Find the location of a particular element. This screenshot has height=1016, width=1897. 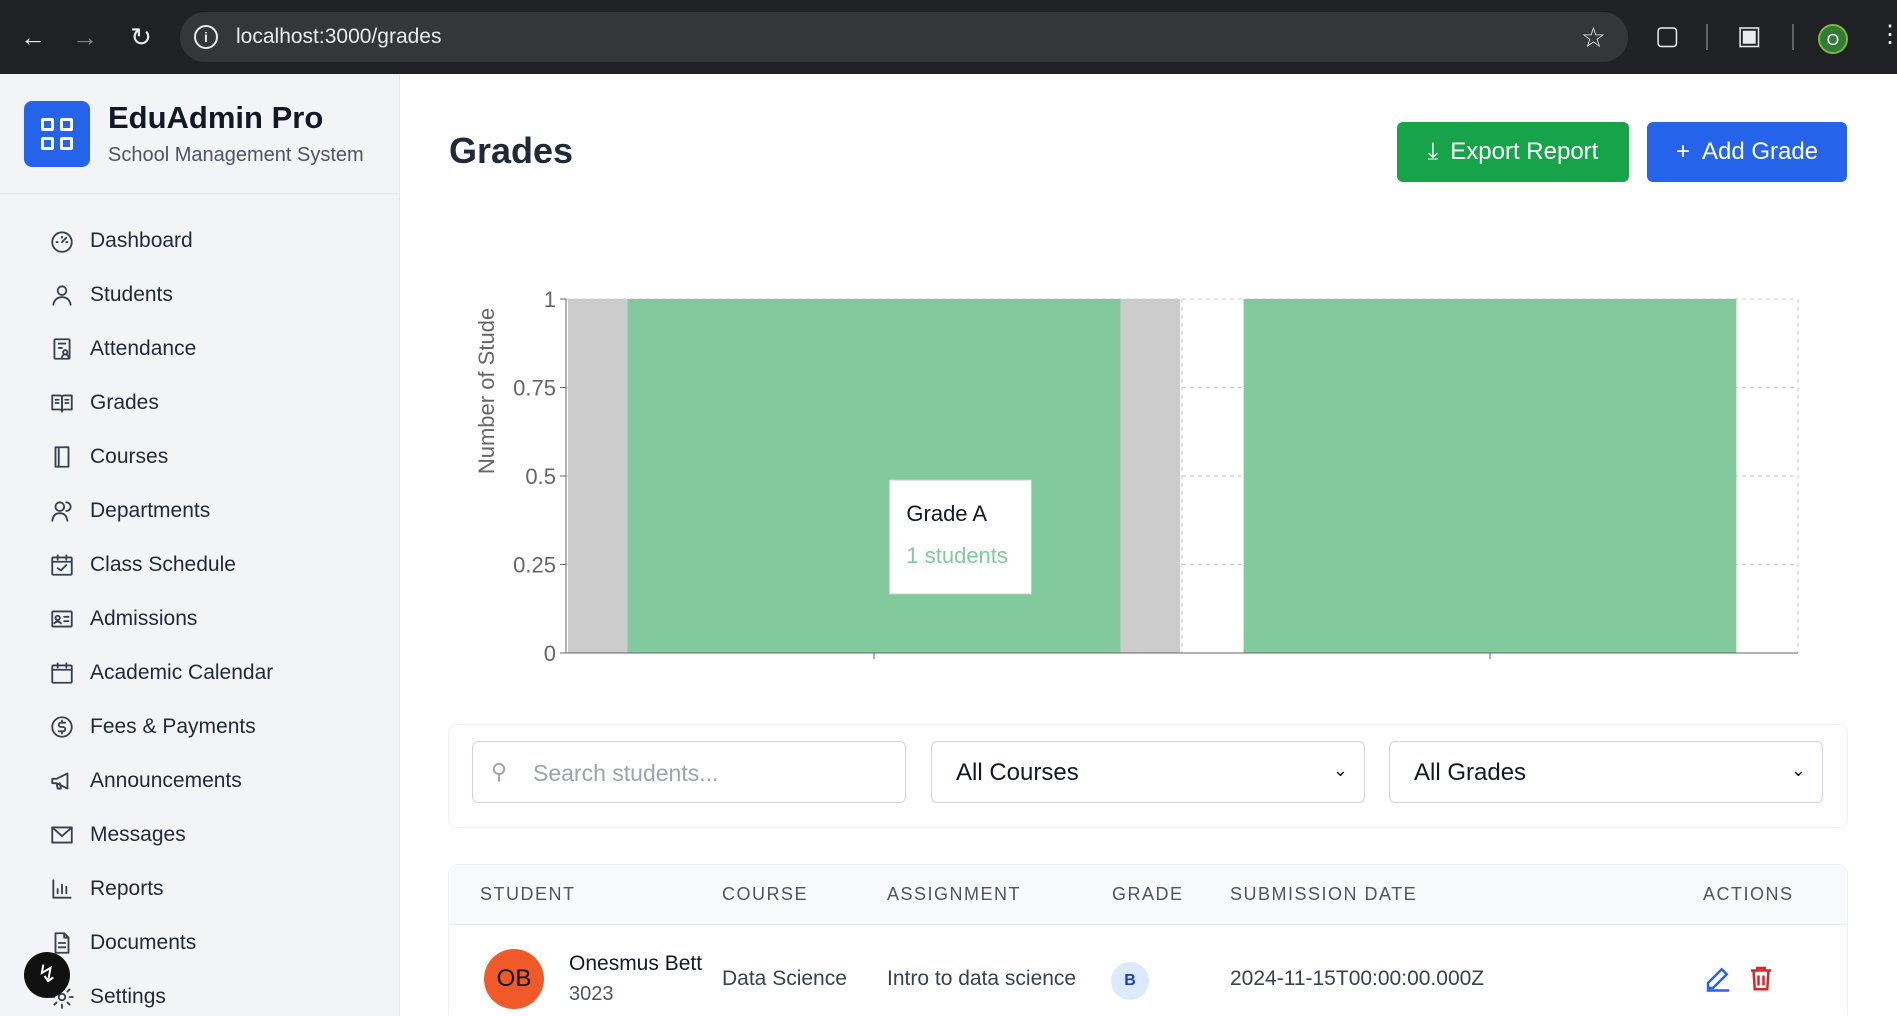

grid-logo-icon is located at coordinates (57, 134).